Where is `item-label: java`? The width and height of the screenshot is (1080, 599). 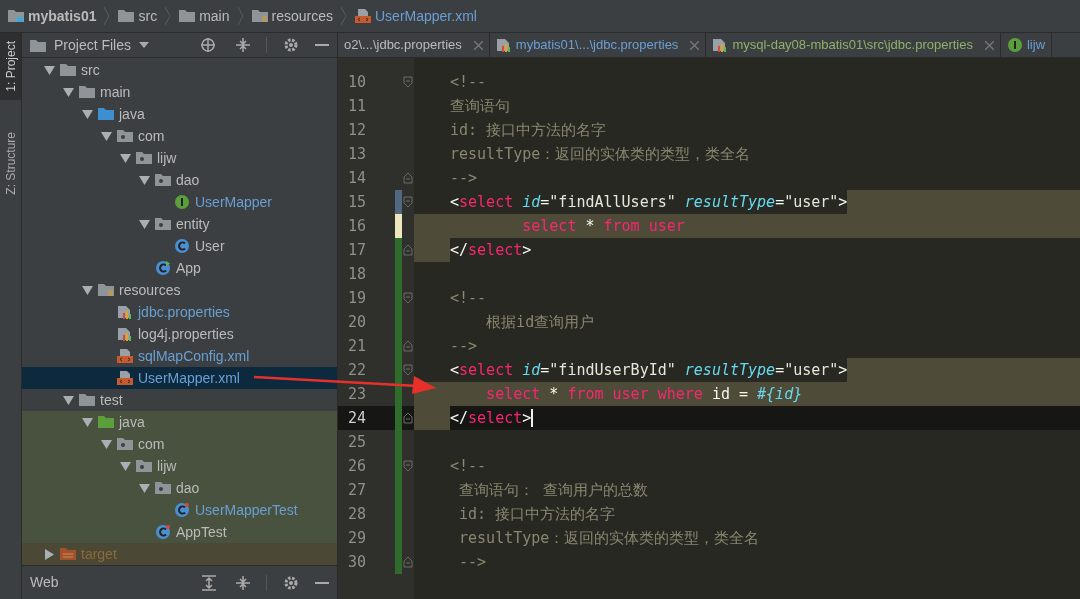 item-label: java is located at coordinates (132, 422).